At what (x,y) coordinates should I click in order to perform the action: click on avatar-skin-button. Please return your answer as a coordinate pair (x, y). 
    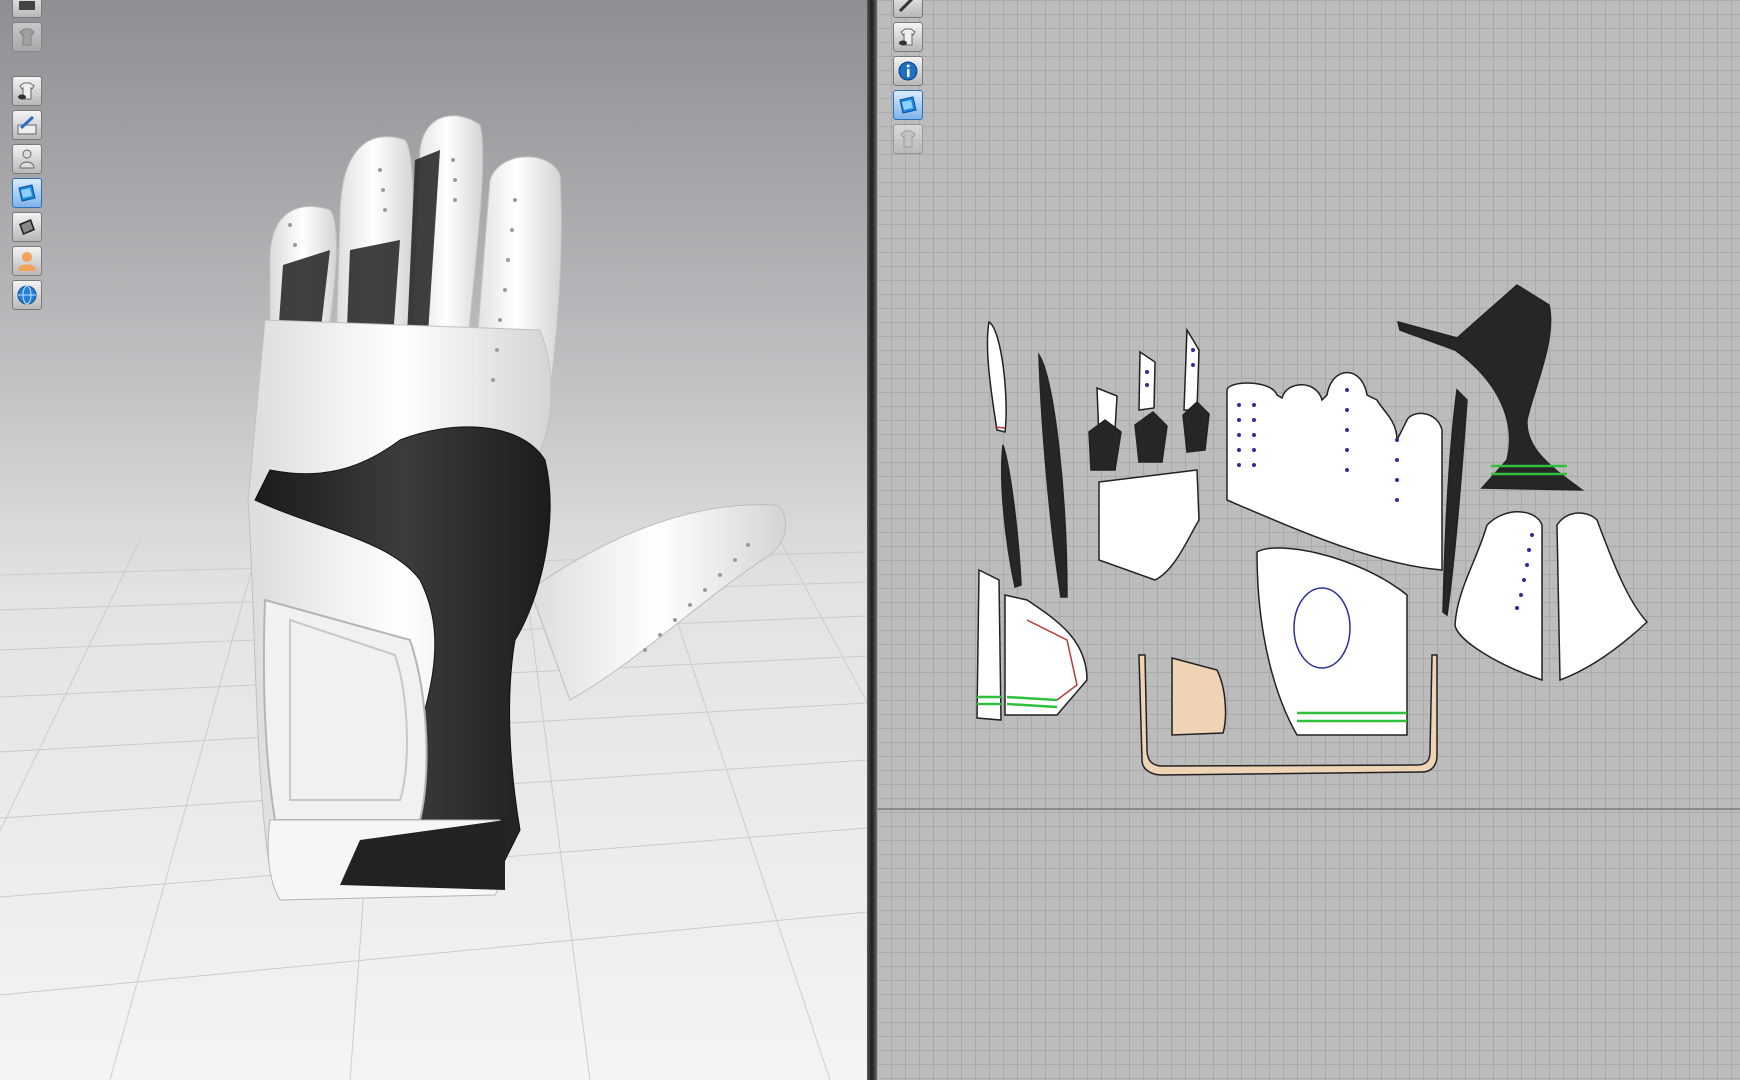
    Looking at the image, I should click on (27, 261).